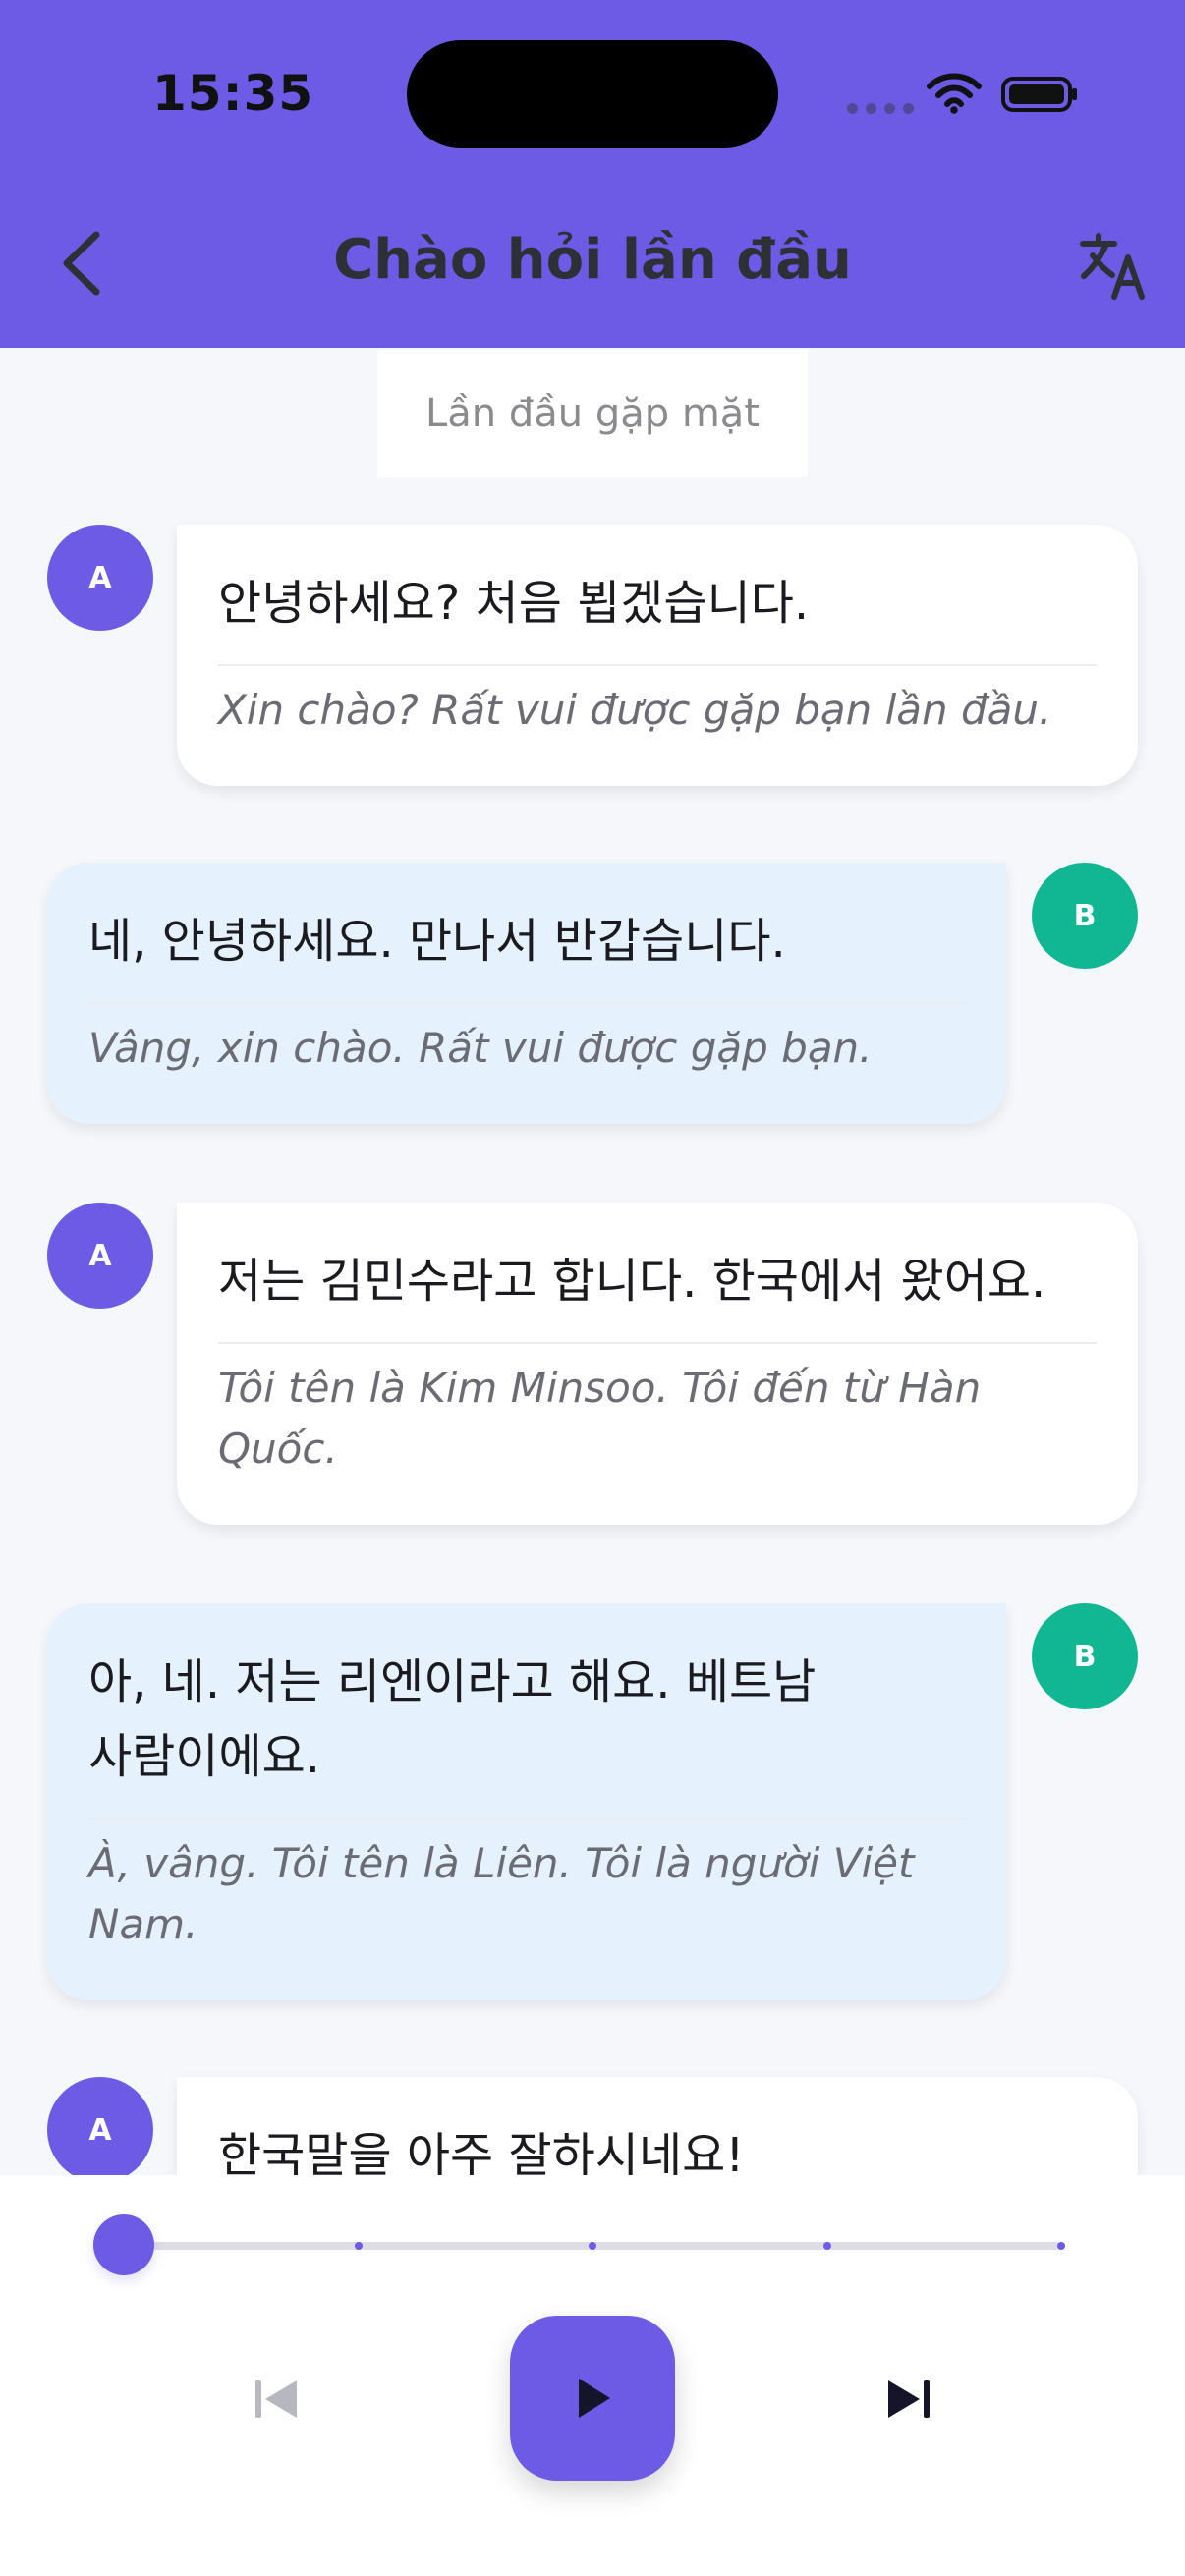 The width and height of the screenshot is (1185, 2576). What do you see at coordinates (632, 1281) in the screenshot?
I see `korean-text: 저는 김민수라고 합니다. 한국에서 왔어요.` at bounding box center [632, 1281].